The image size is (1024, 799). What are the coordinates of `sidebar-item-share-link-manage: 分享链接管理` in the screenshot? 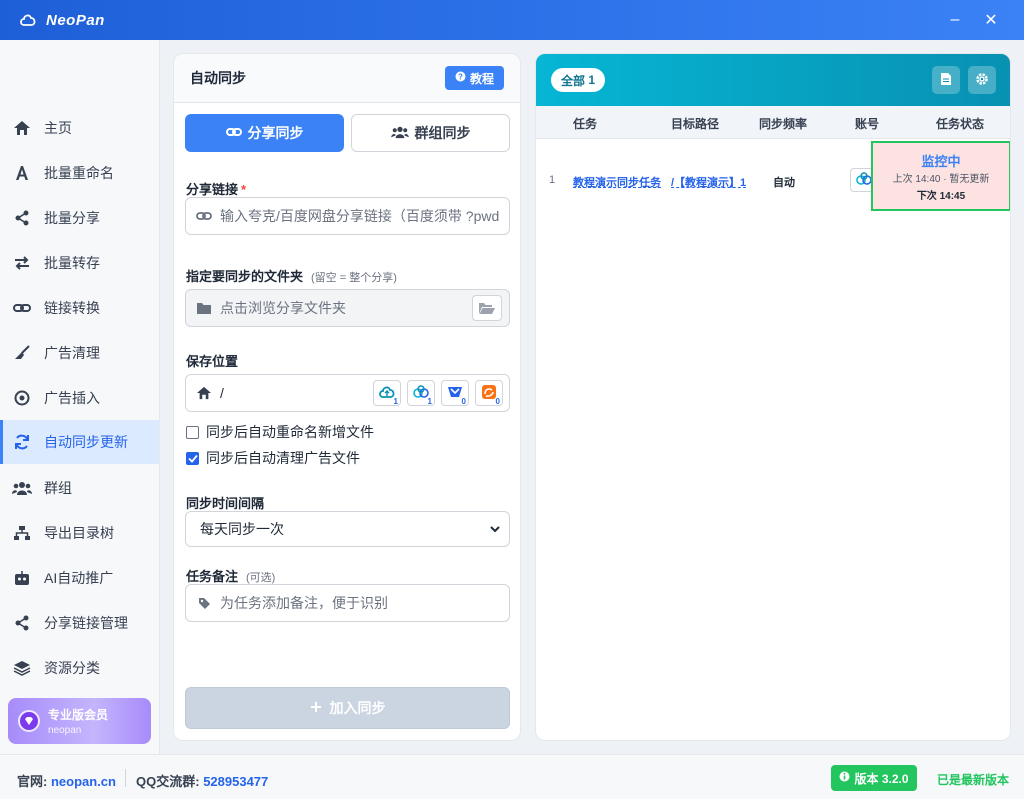 It's located at (79, 623).